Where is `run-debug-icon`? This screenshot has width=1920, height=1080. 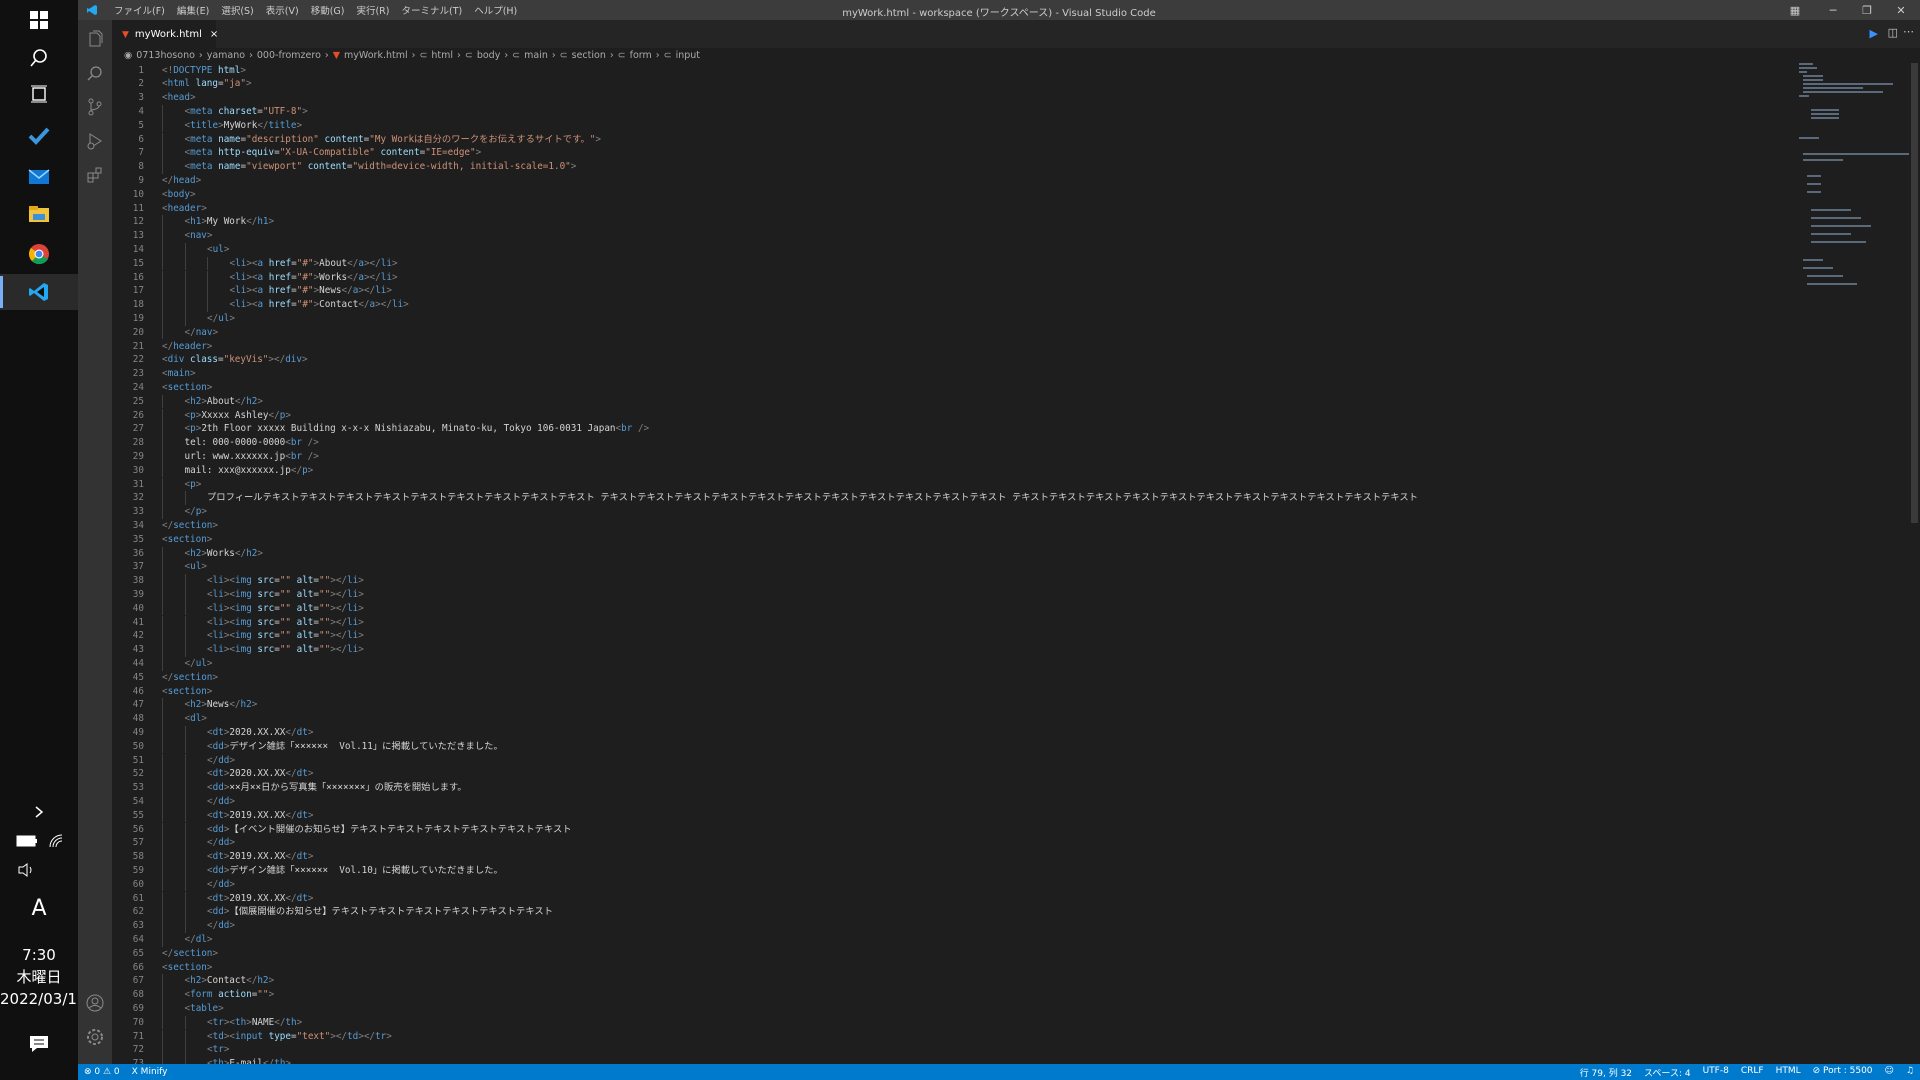 run-debug-icon is located at coordinates (95, 141).